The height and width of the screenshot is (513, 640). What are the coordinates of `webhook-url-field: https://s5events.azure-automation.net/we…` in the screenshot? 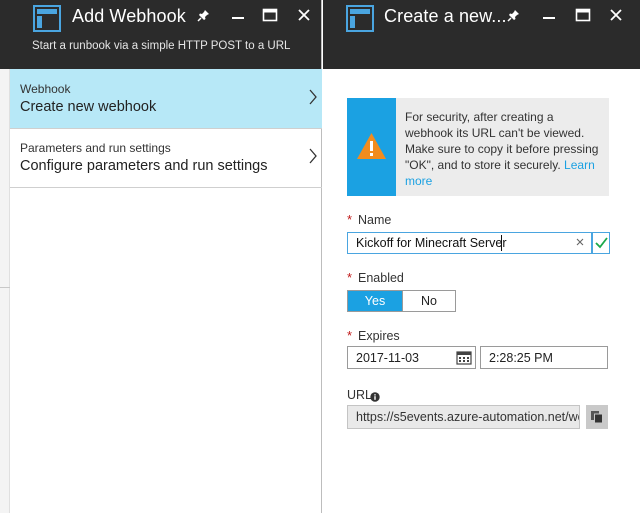 It's located at (463, 417).